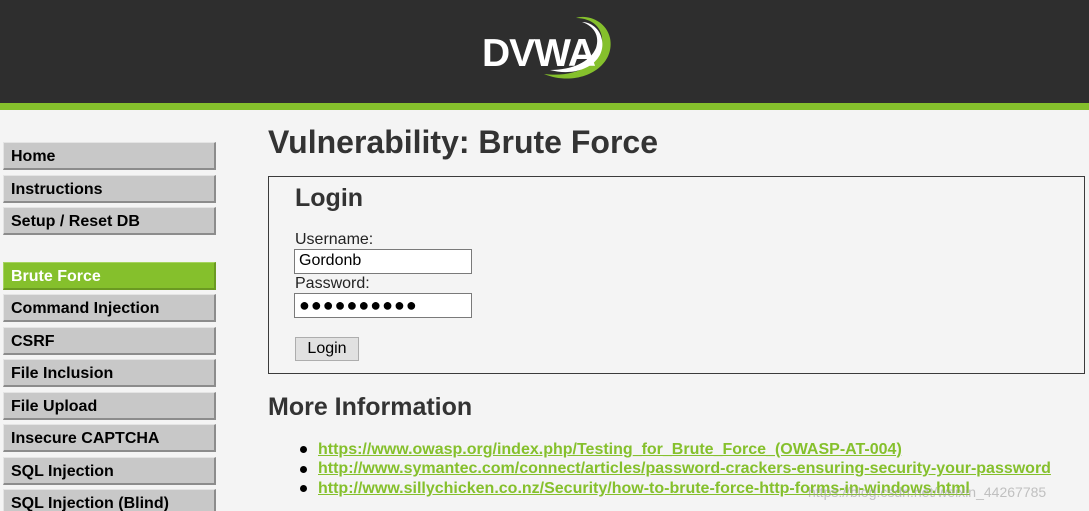 This screenshot has height=511, width=1089. I want to click on sidebar-item-sql-injection: SQL Injection, so click(109, 470).